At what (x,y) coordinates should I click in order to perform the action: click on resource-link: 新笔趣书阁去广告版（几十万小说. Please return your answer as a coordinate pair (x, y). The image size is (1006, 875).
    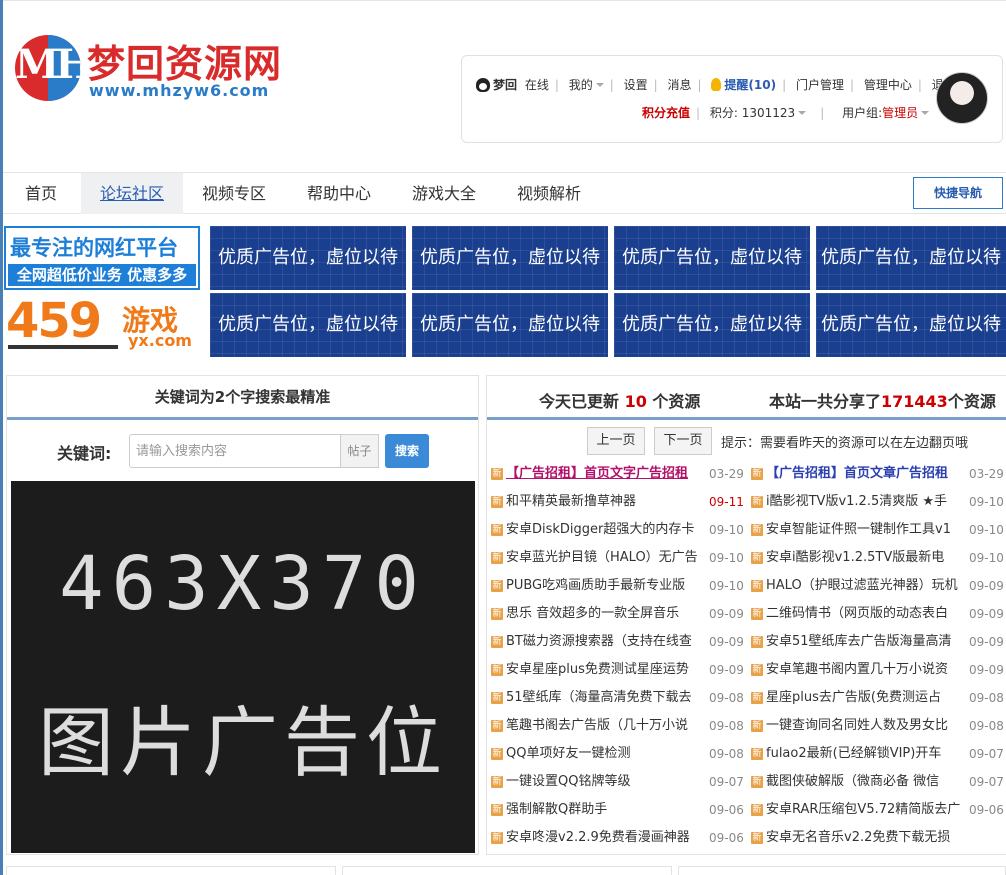
    Looking at the image, I should click on (597, 726).